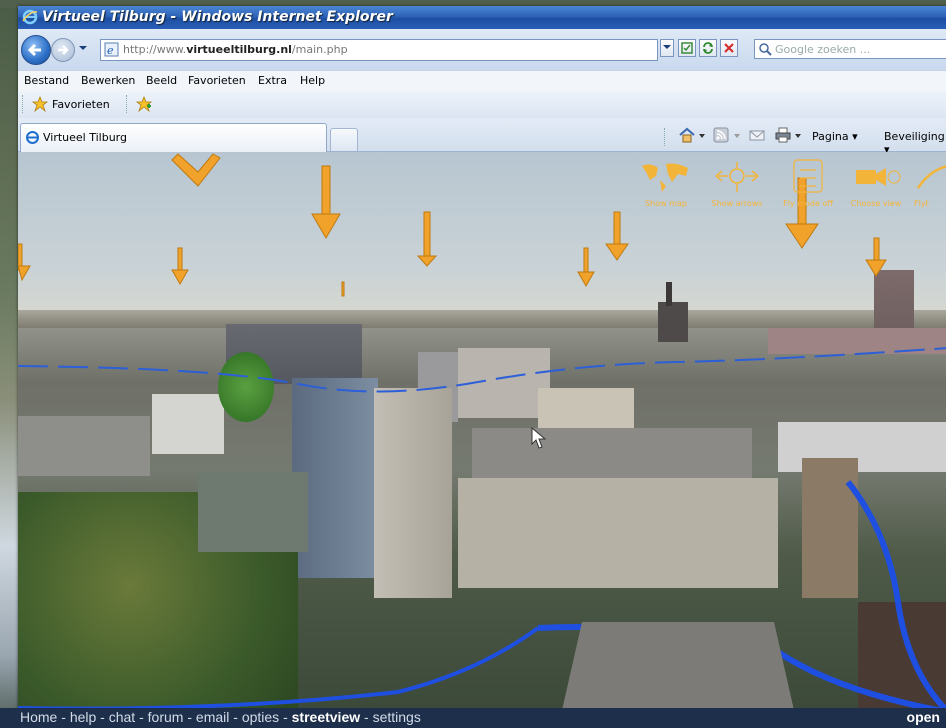  What do you see at coordinates (665, 177) in the screenshot?
I see `world-map-icon` at bounding box center [665, 177].